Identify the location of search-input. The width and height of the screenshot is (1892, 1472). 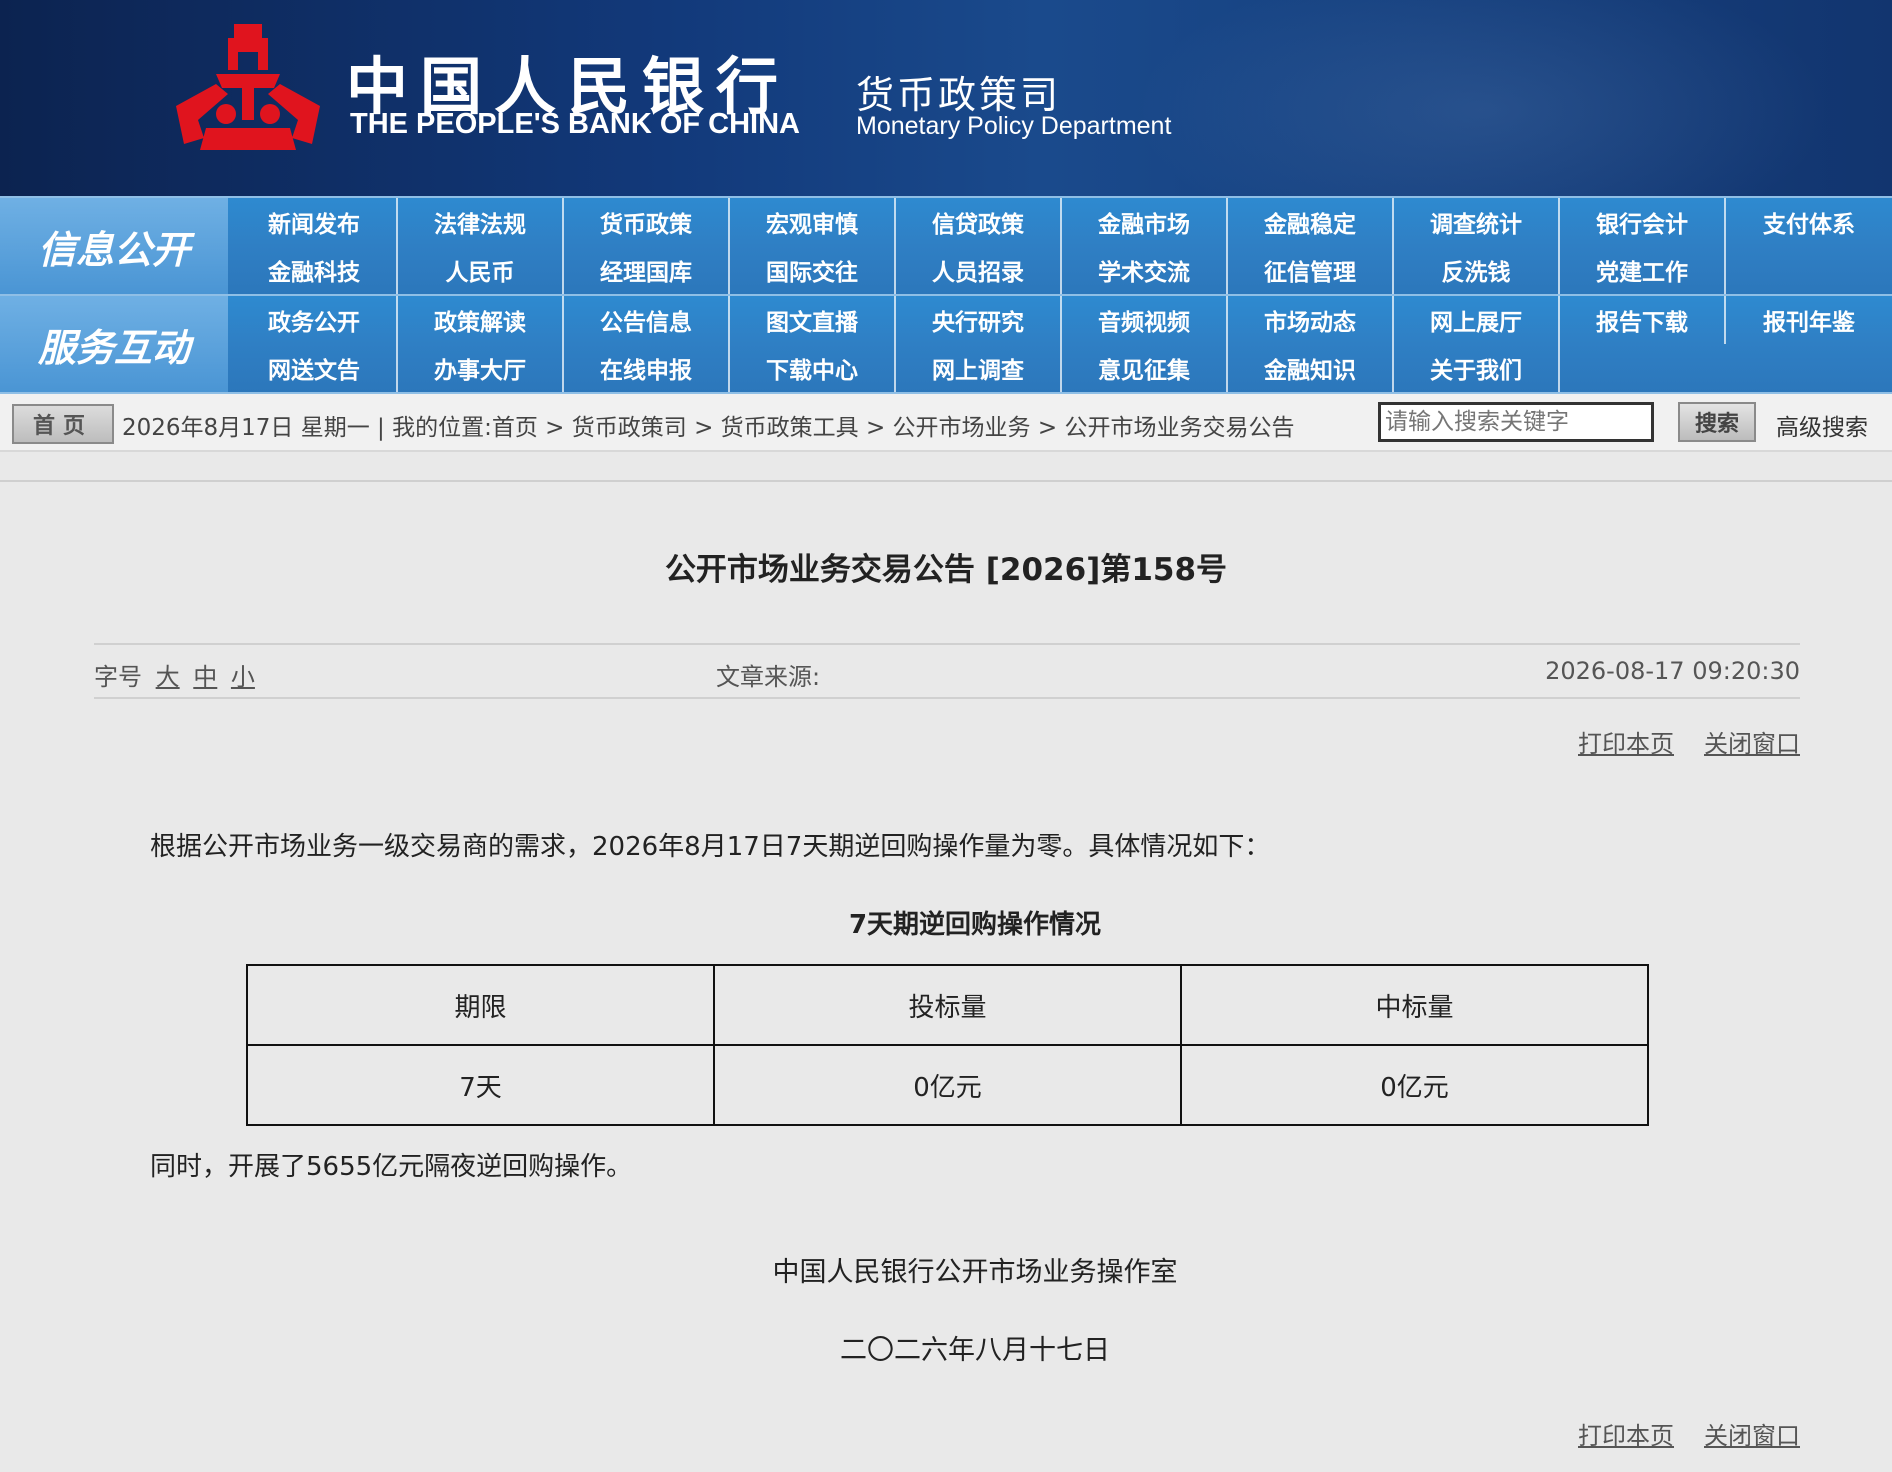
(1516, 422).